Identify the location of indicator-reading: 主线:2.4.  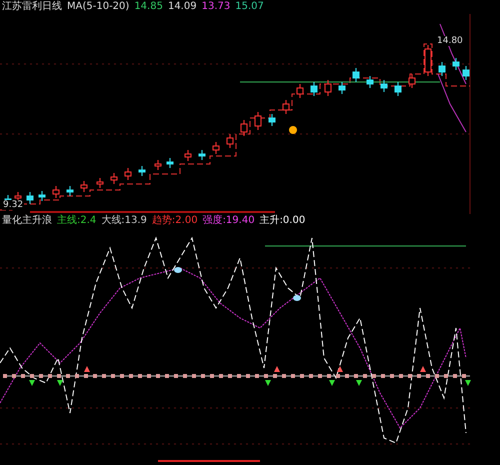
(76, 221).